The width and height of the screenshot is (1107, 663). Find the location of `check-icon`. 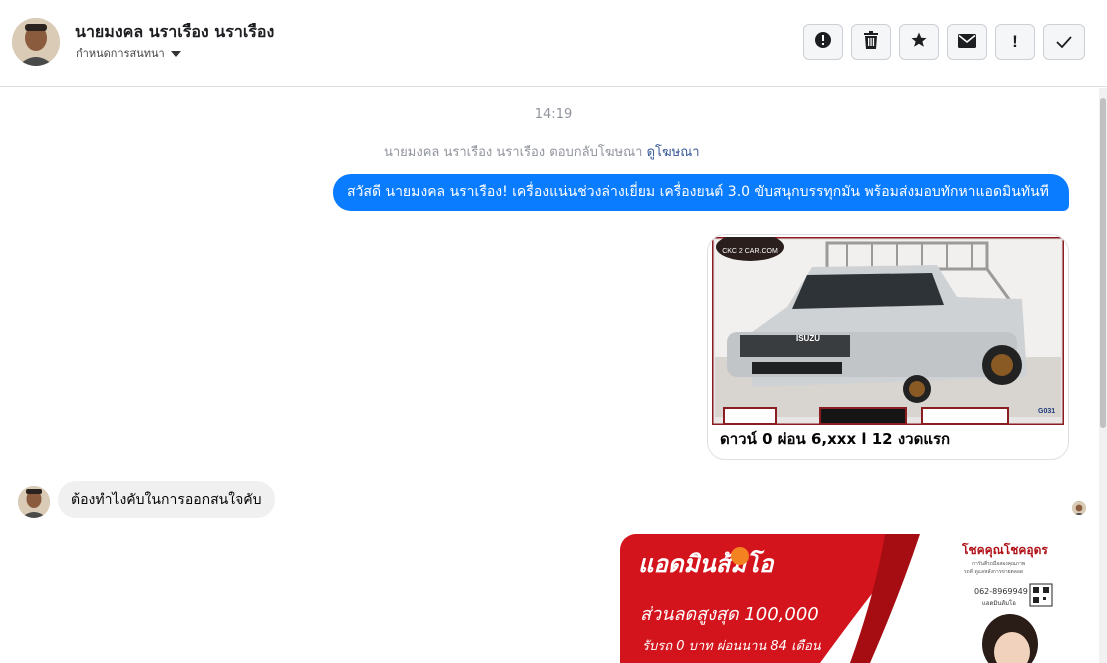

check-icon is located at coordinates (1064, 42).